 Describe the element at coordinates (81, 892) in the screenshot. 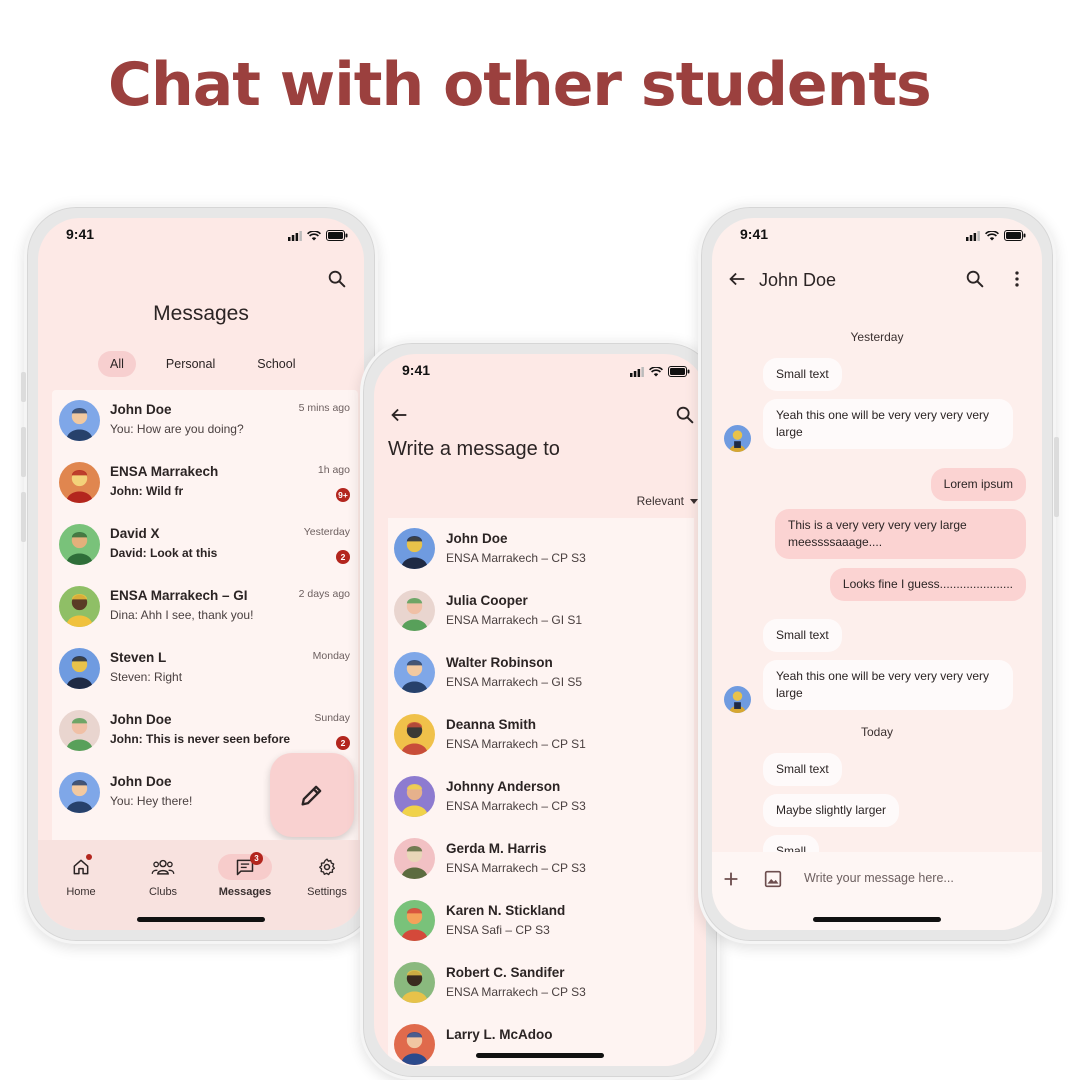

I see `nav-home-label: Home` at that location.